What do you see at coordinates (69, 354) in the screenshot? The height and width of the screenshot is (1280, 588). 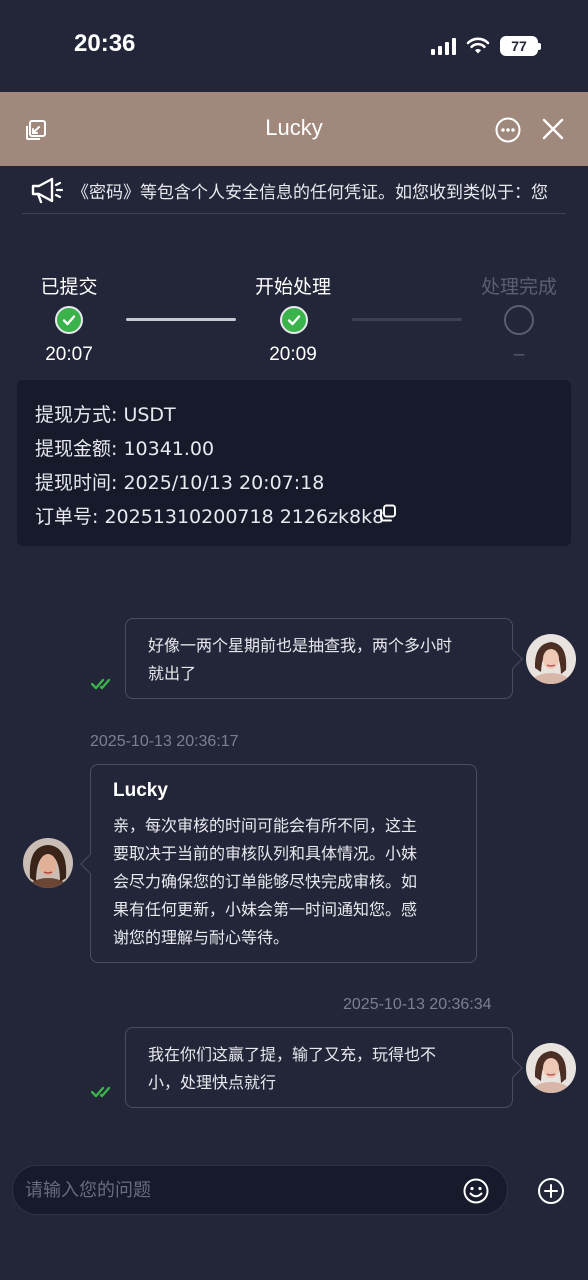 I see `step-time: 20:07` at bounding box center [69, 354].